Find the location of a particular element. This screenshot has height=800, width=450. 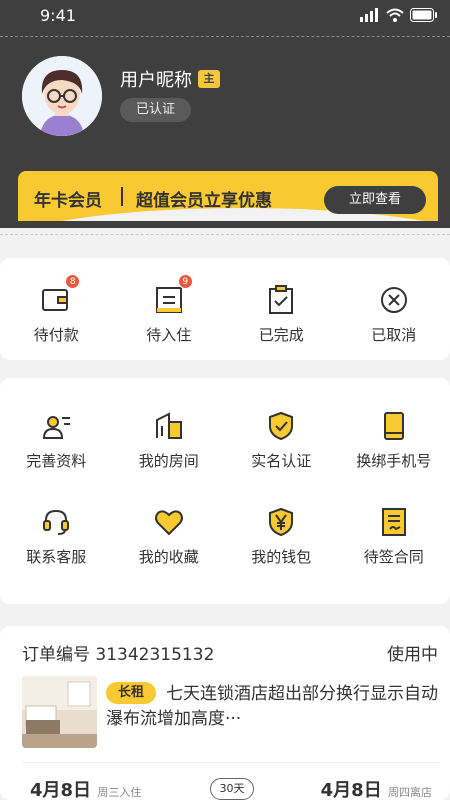

service-change-phone: 换绑手机号 is located at coordinates (394, 440).